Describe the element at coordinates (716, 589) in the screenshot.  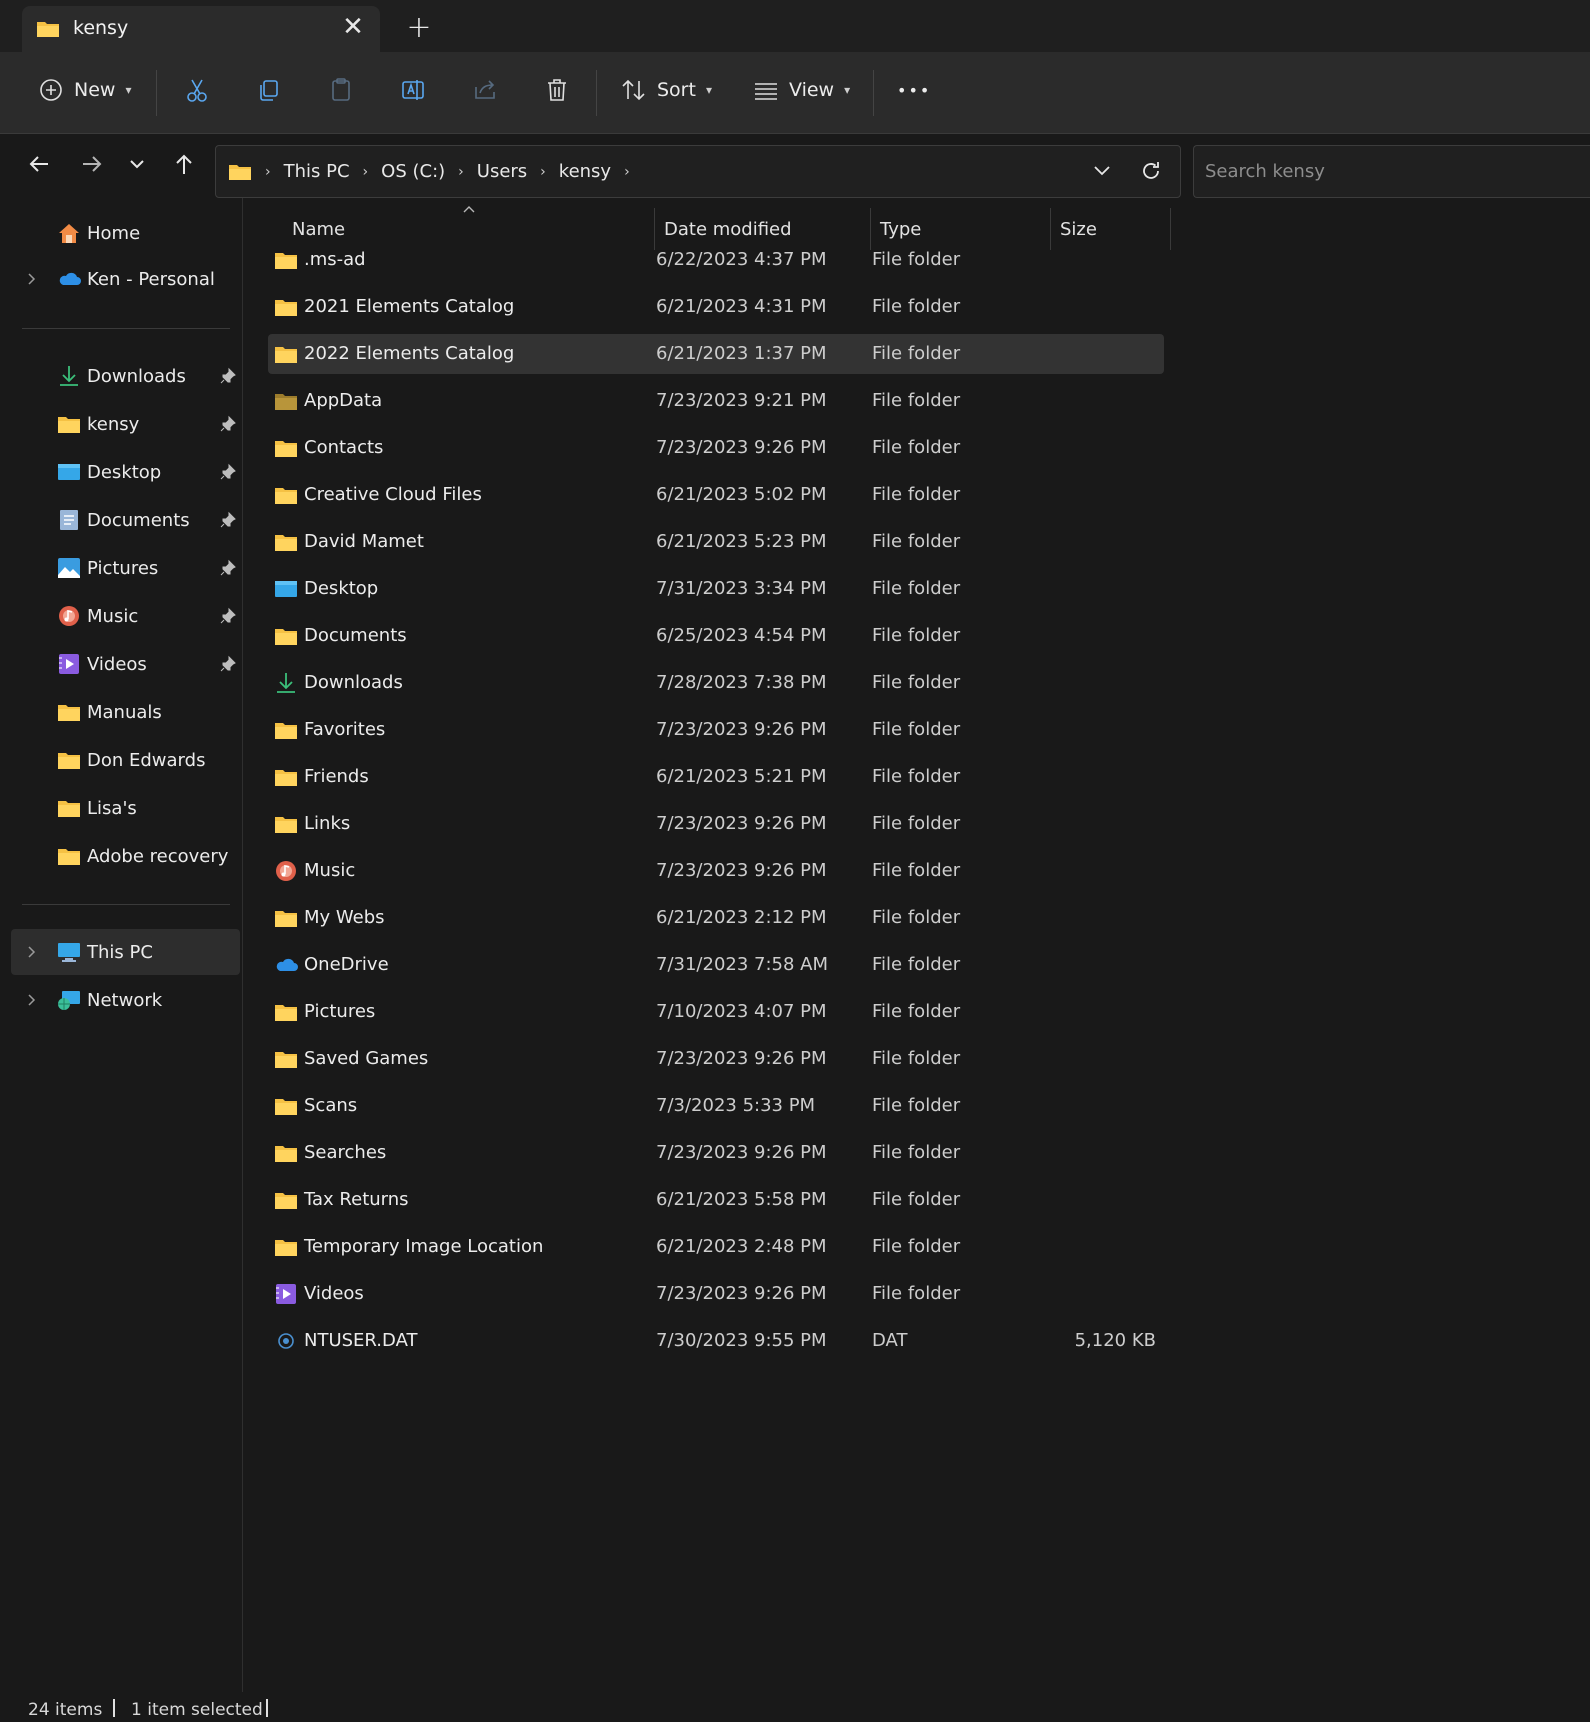
I see `file-row: Desktop 7/31/2023 3:34 PM File folder` at that location.